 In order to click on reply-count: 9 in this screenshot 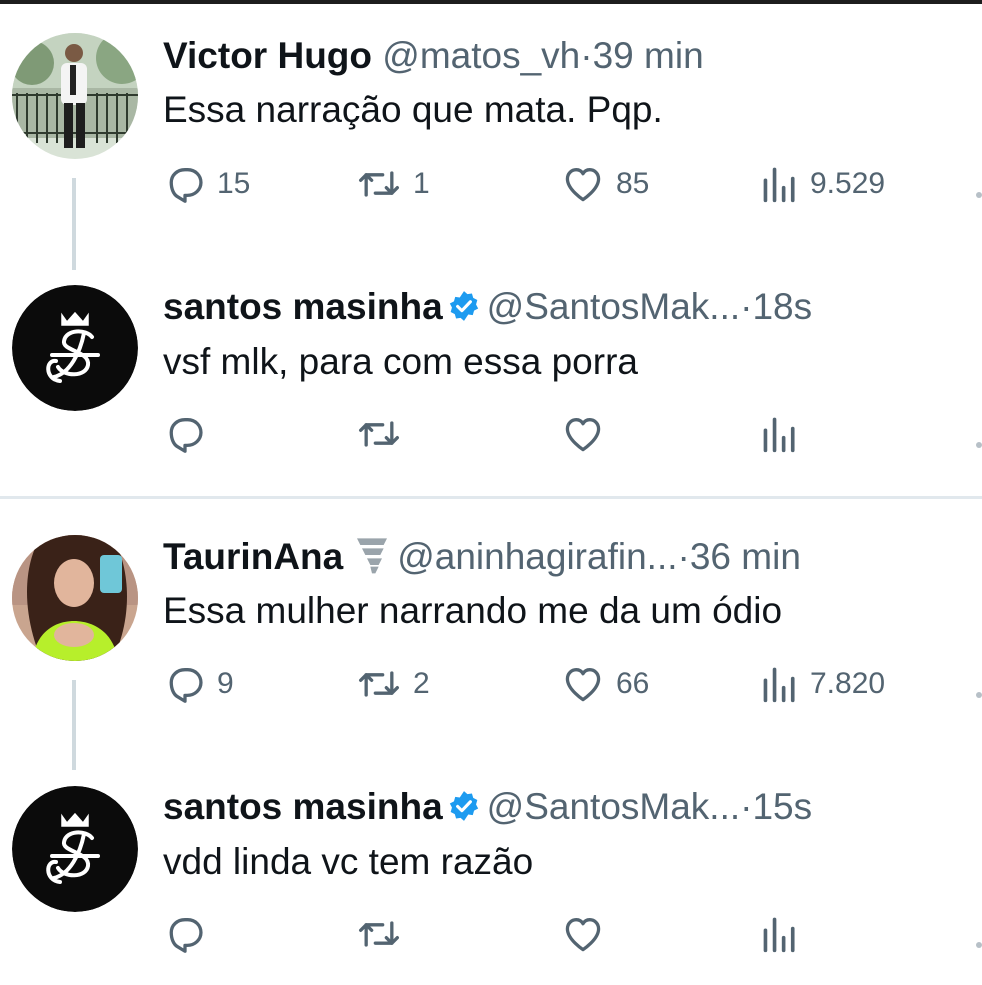, I will do `click(225, 683)`.